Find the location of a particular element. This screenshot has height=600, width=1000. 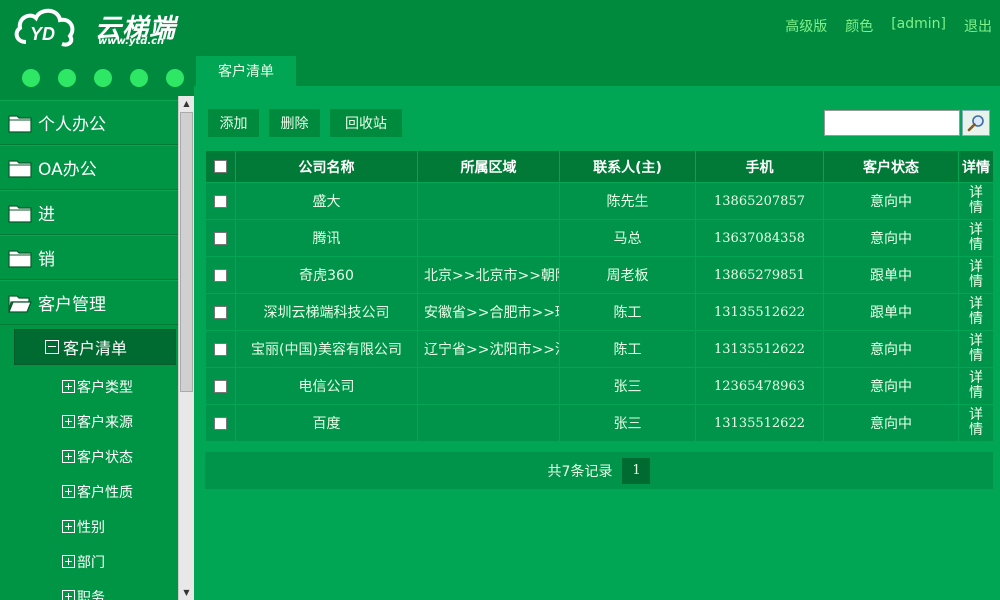

column-header-status: 客户状态 is located at coordinates (891, 166).